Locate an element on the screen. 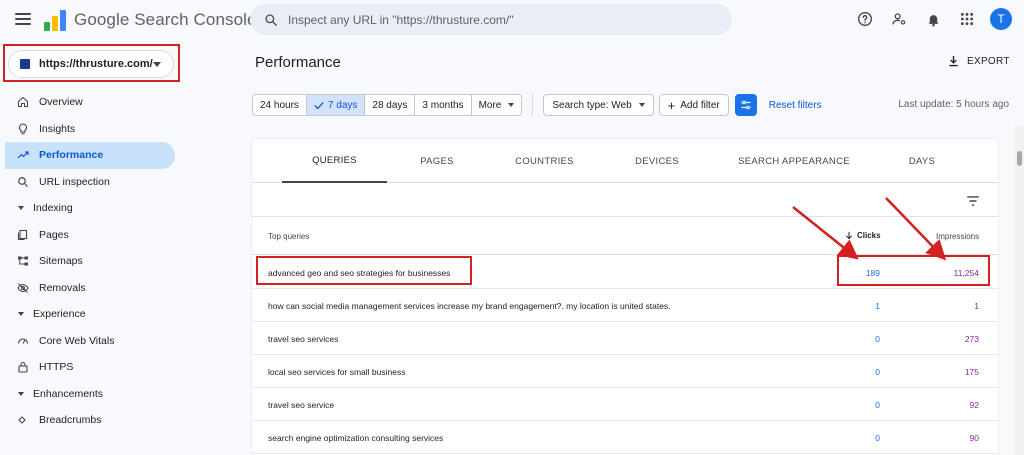  annotation-box-property is located at coordinates (91, 63).